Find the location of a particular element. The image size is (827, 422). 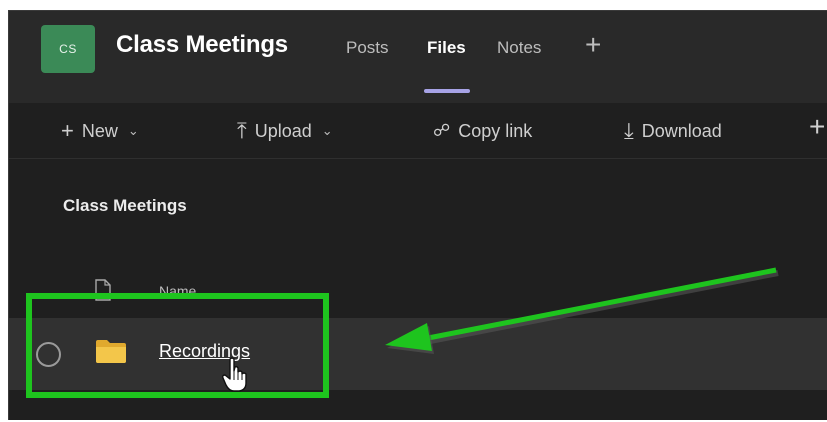

annotation-arrow is located at coordinates (582, 310).